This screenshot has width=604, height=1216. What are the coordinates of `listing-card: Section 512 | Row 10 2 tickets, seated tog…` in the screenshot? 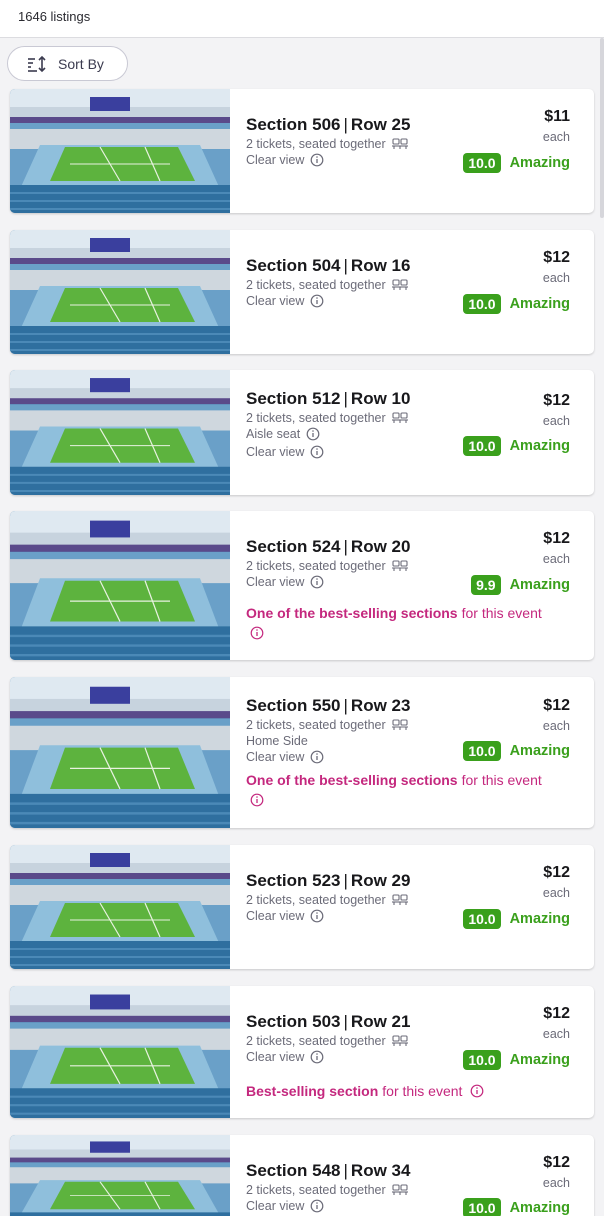 It's located at (302, 432).